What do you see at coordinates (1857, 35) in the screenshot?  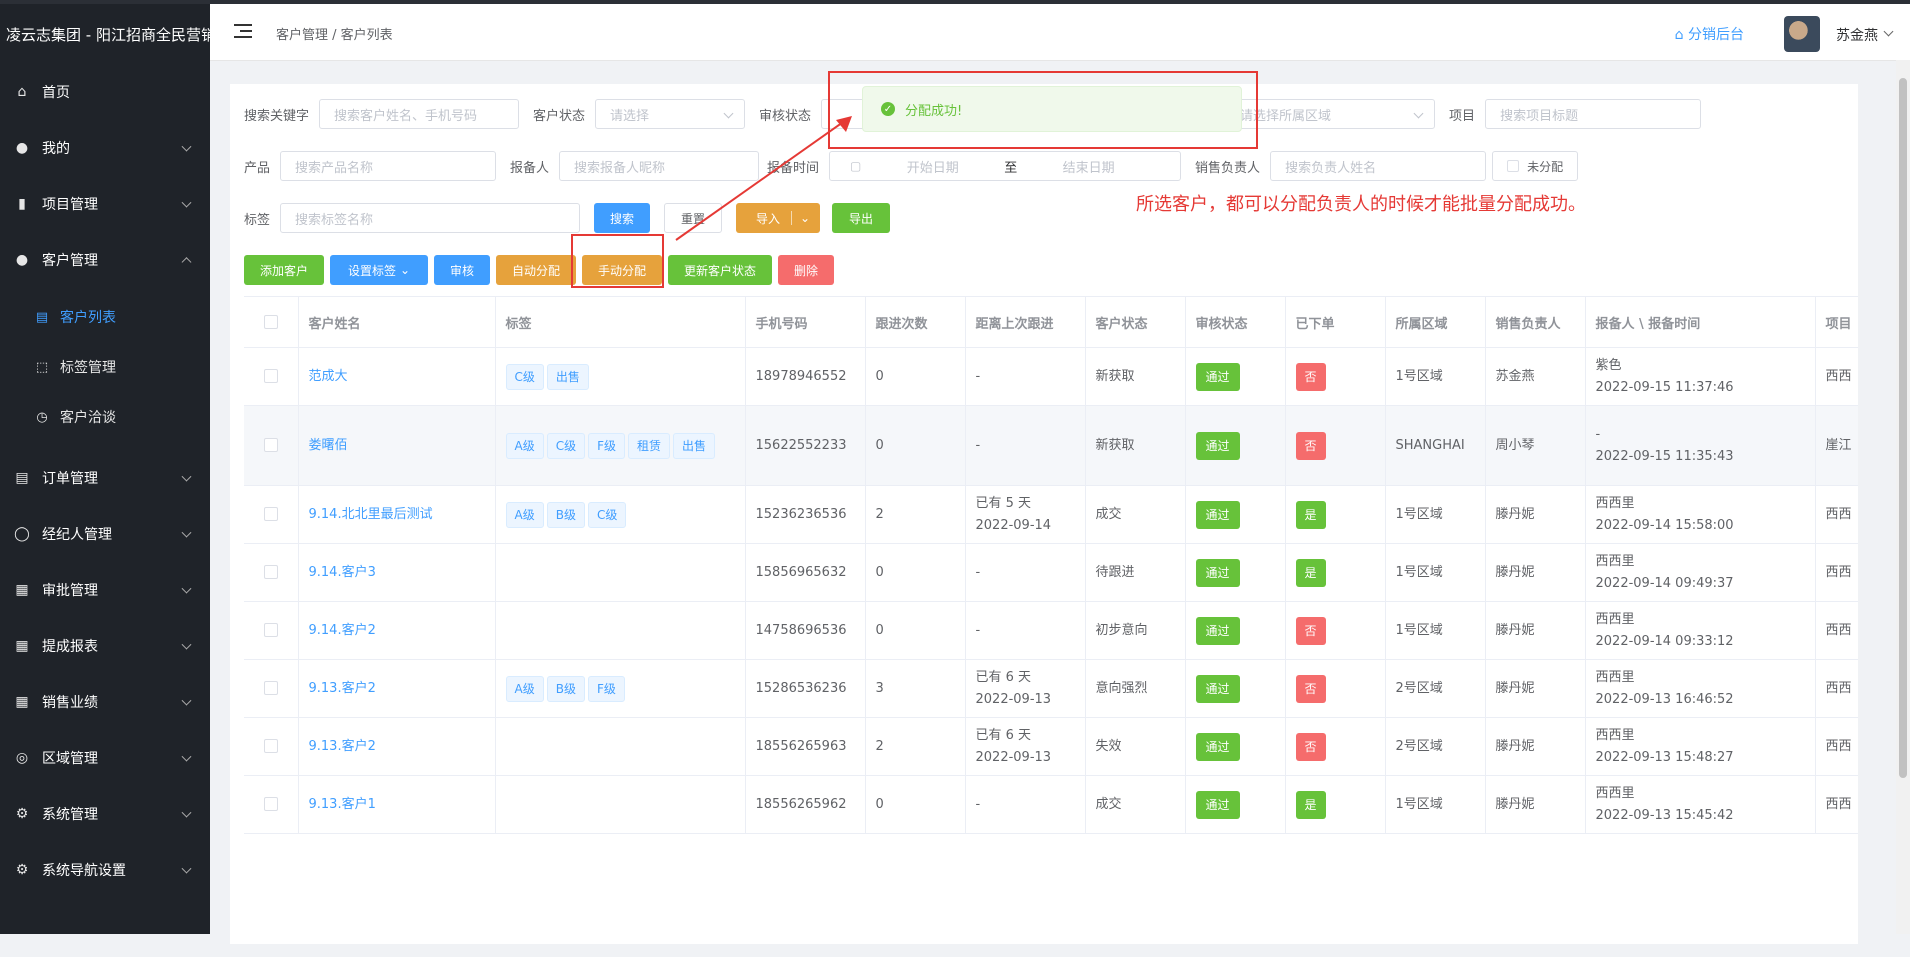 I see `username: 苏金燕` at bounding box center [1857, 35].